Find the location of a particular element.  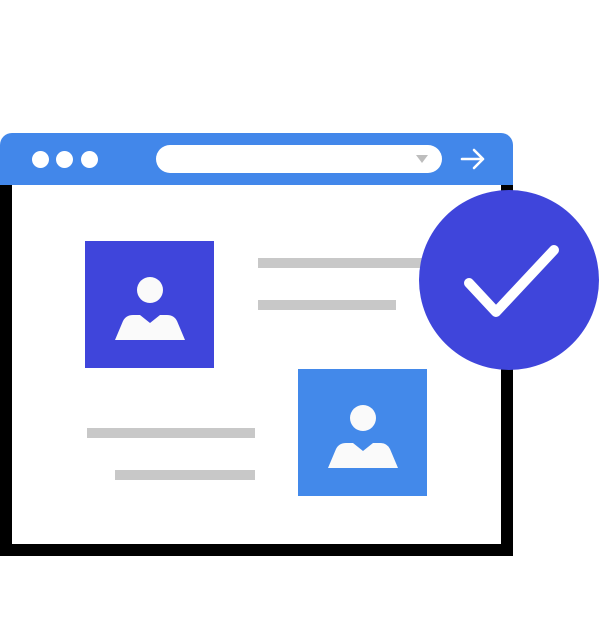

arrow-right-icon is located at coordinates (473, 159).